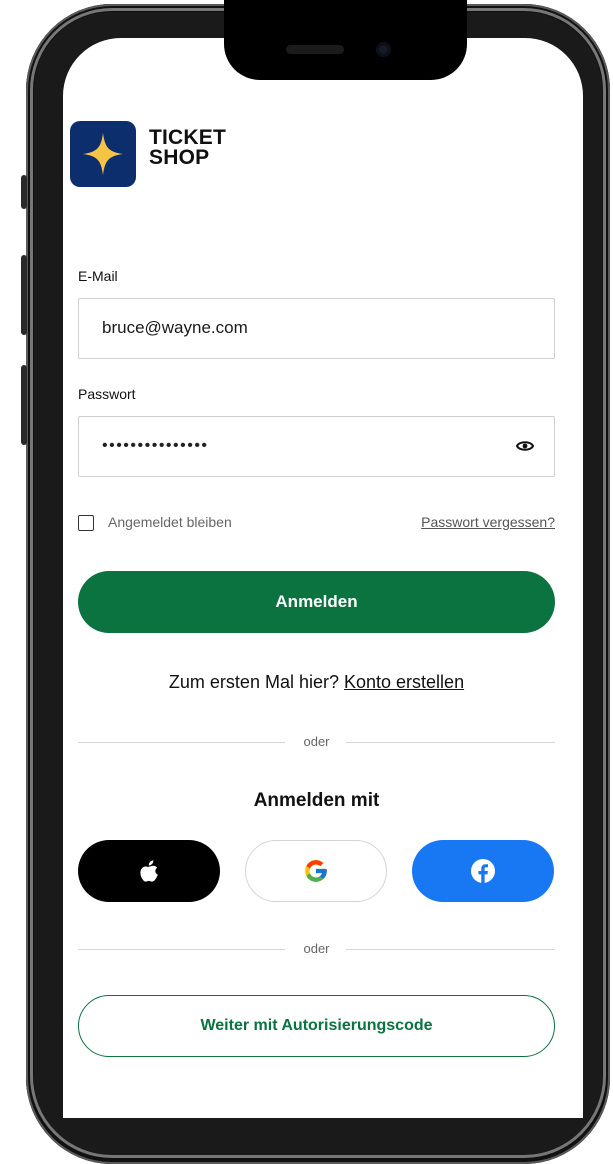  I want to click on login-button: Anmelden, so click(316, 602).